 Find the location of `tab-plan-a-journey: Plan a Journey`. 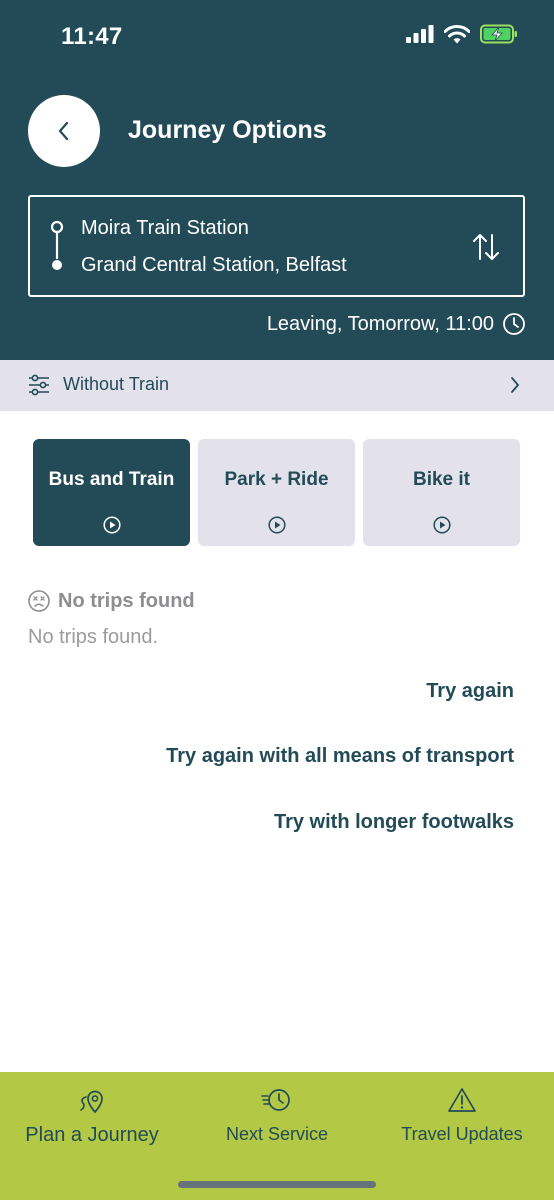

tab-plan-a-journey: Plan a Journey is located at coordinates (92, 1122).